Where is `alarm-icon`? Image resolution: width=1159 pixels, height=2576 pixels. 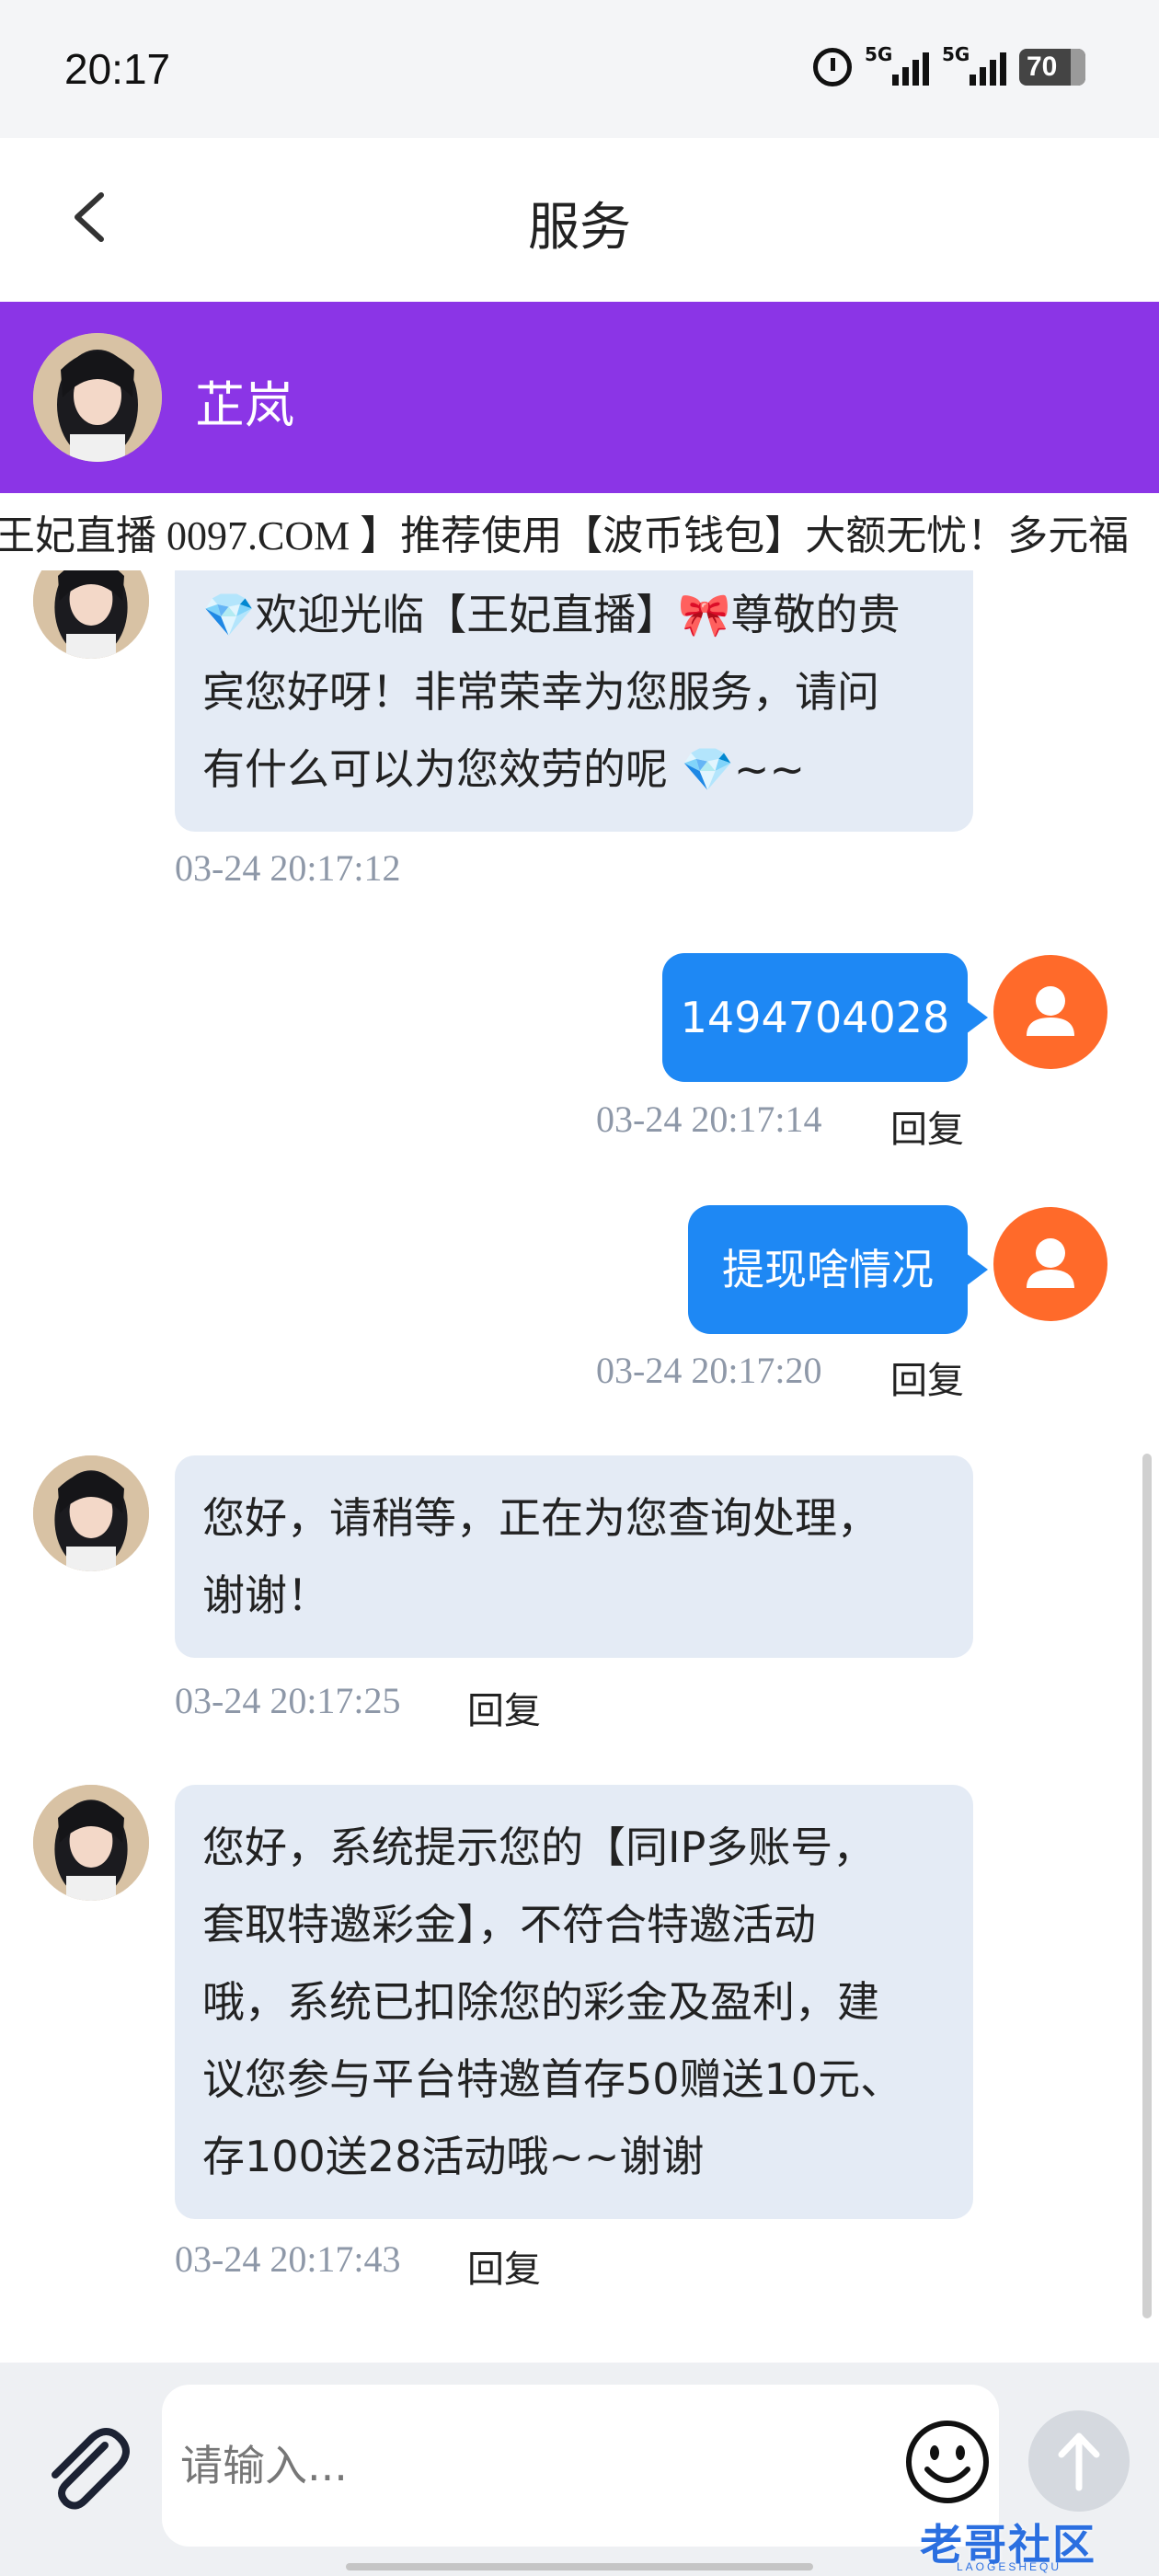
alarm-icon is located at coordinates (832, 67).